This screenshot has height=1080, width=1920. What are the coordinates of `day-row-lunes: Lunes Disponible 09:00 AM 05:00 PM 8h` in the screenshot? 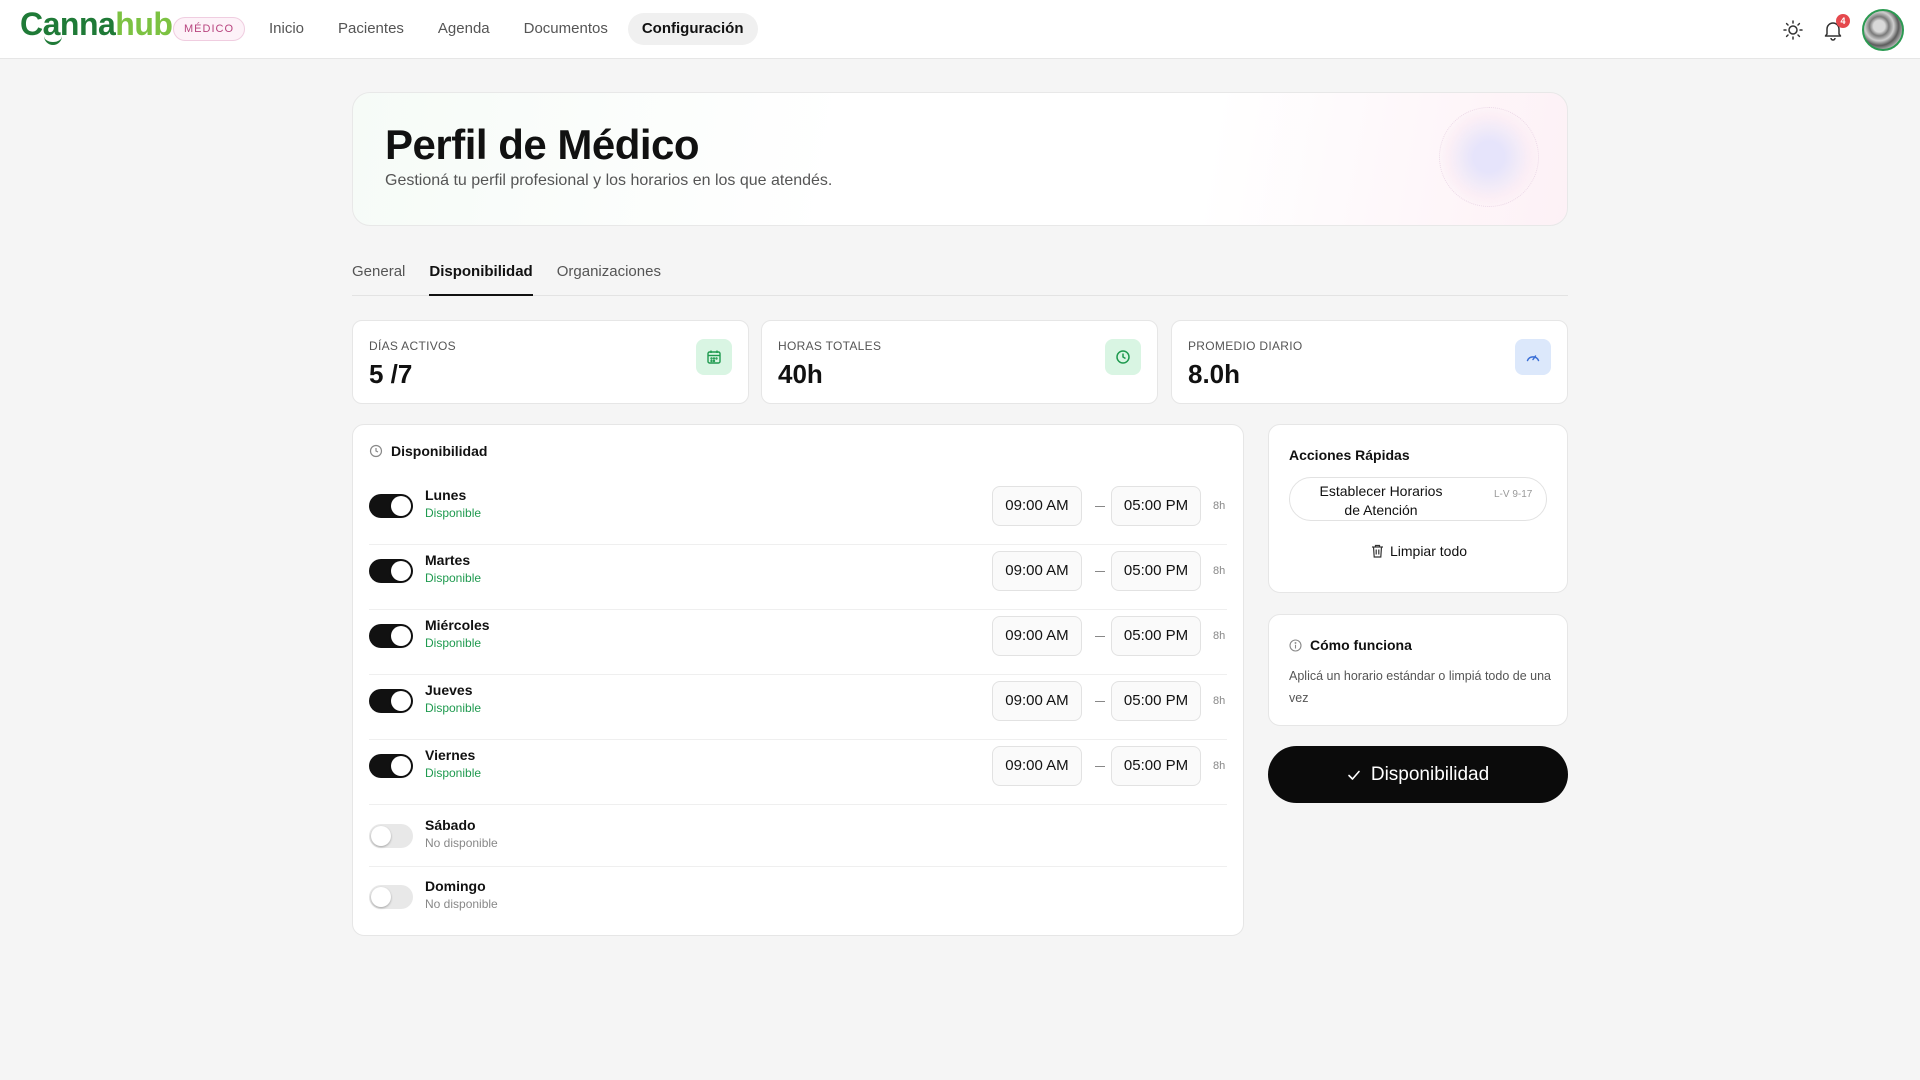 It's located at (798, 513).